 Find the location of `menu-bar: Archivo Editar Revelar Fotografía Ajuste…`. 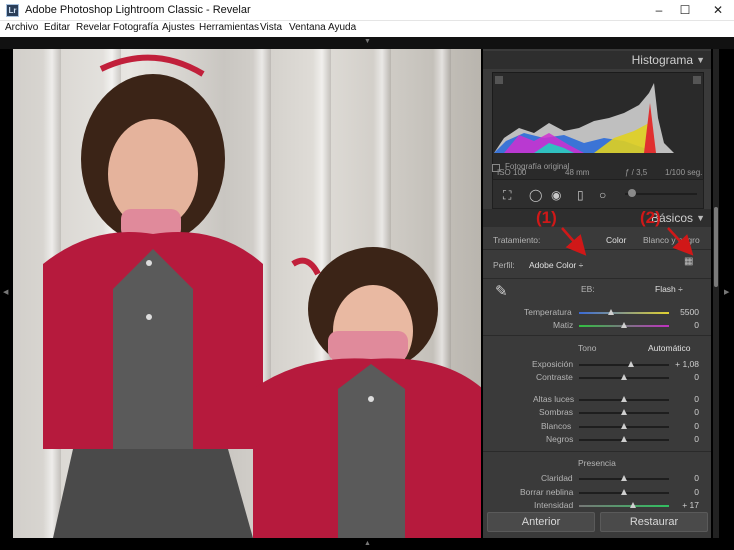

menu-bar: Archivo Editar Revelar Fotografía Ajuste… is located at coordinates (367, 29).